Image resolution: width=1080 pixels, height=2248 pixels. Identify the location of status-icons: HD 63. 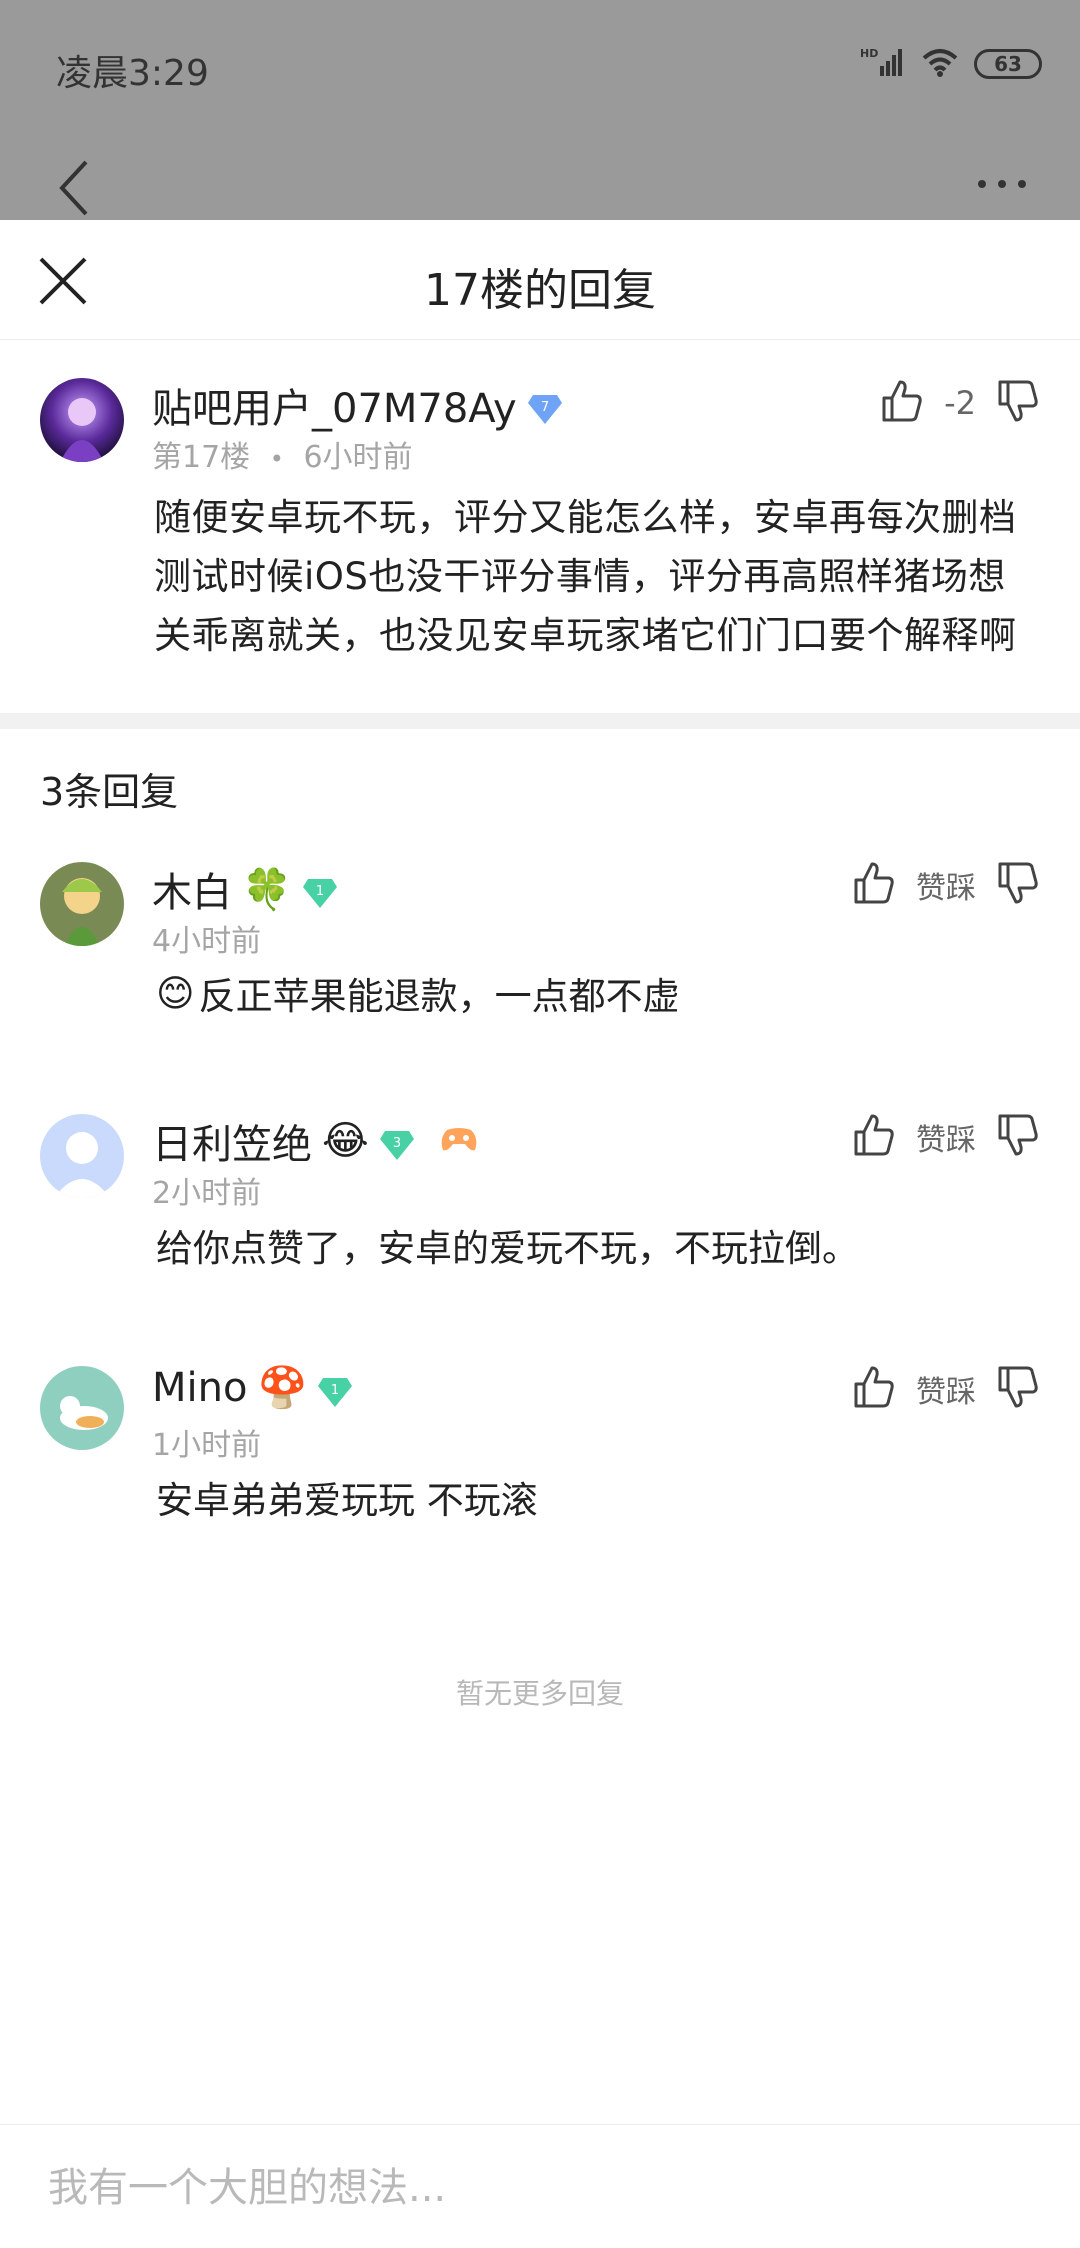
(951, 64).